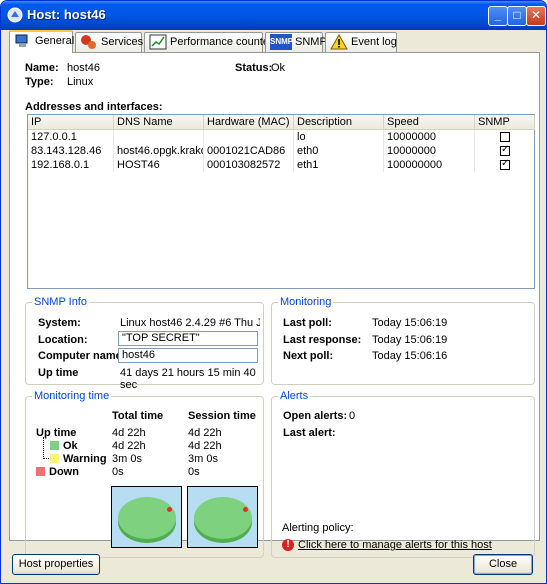  Describe the element at coordinates (40, 471) in the screenshot. I see `down-swatch` at that location.